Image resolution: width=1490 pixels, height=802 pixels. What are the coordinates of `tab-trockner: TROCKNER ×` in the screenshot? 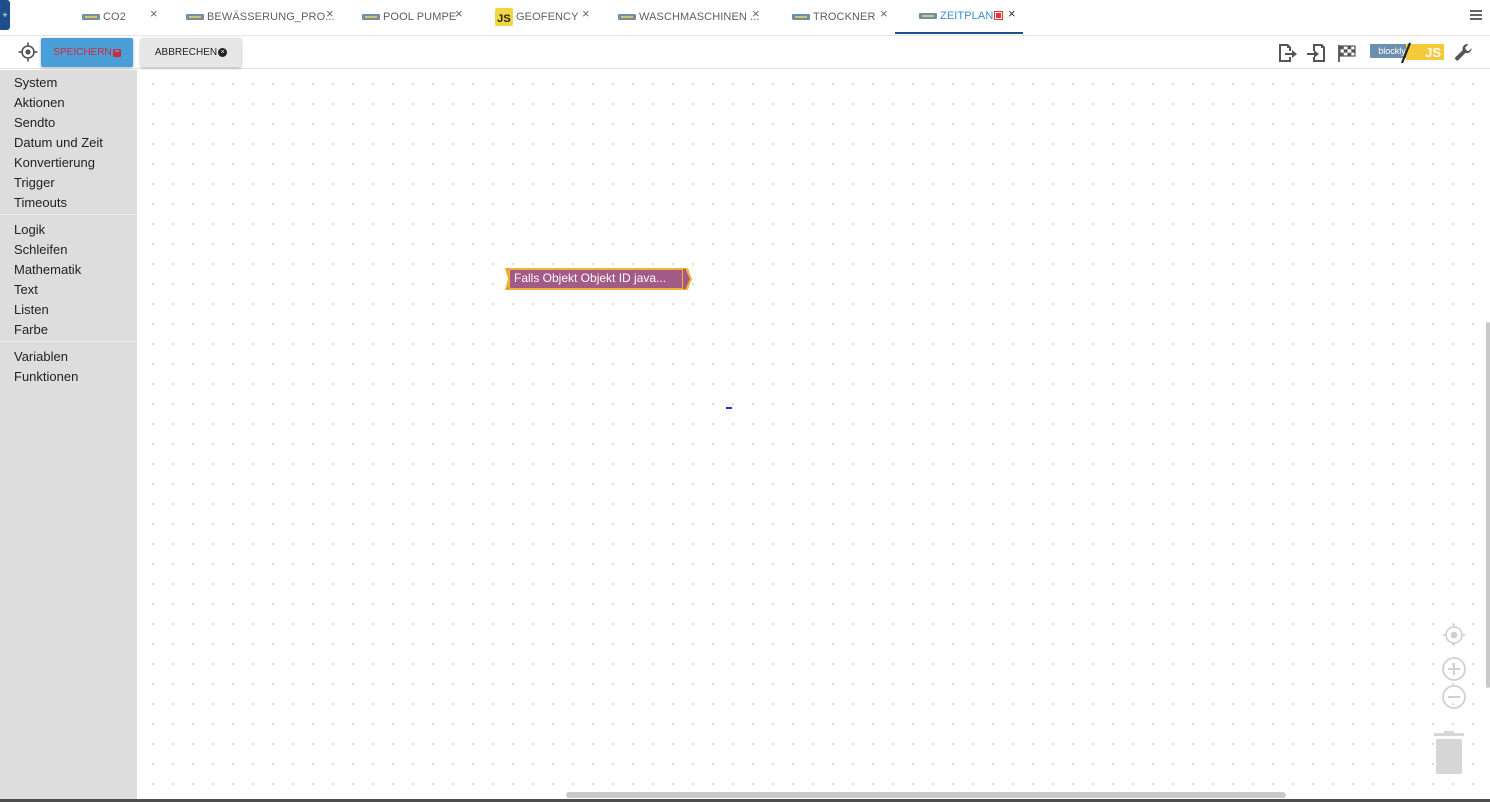 It's located at (842, 17).